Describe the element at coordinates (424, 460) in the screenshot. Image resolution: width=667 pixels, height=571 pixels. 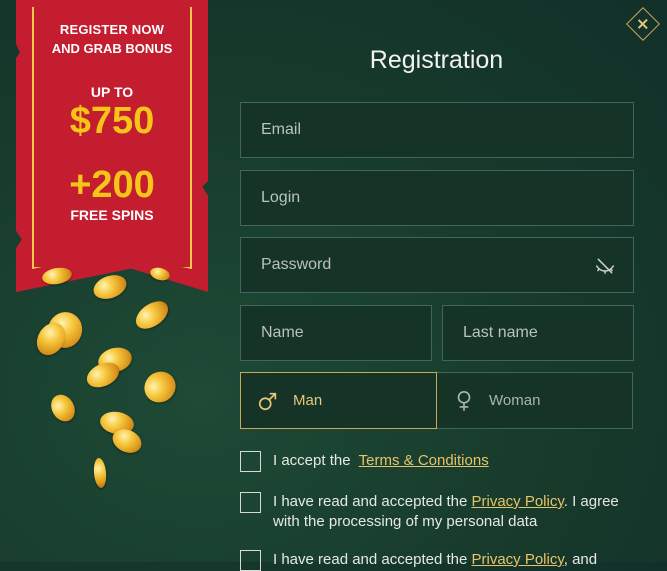
I see `terms-link: Terms & Conditions` at that location.